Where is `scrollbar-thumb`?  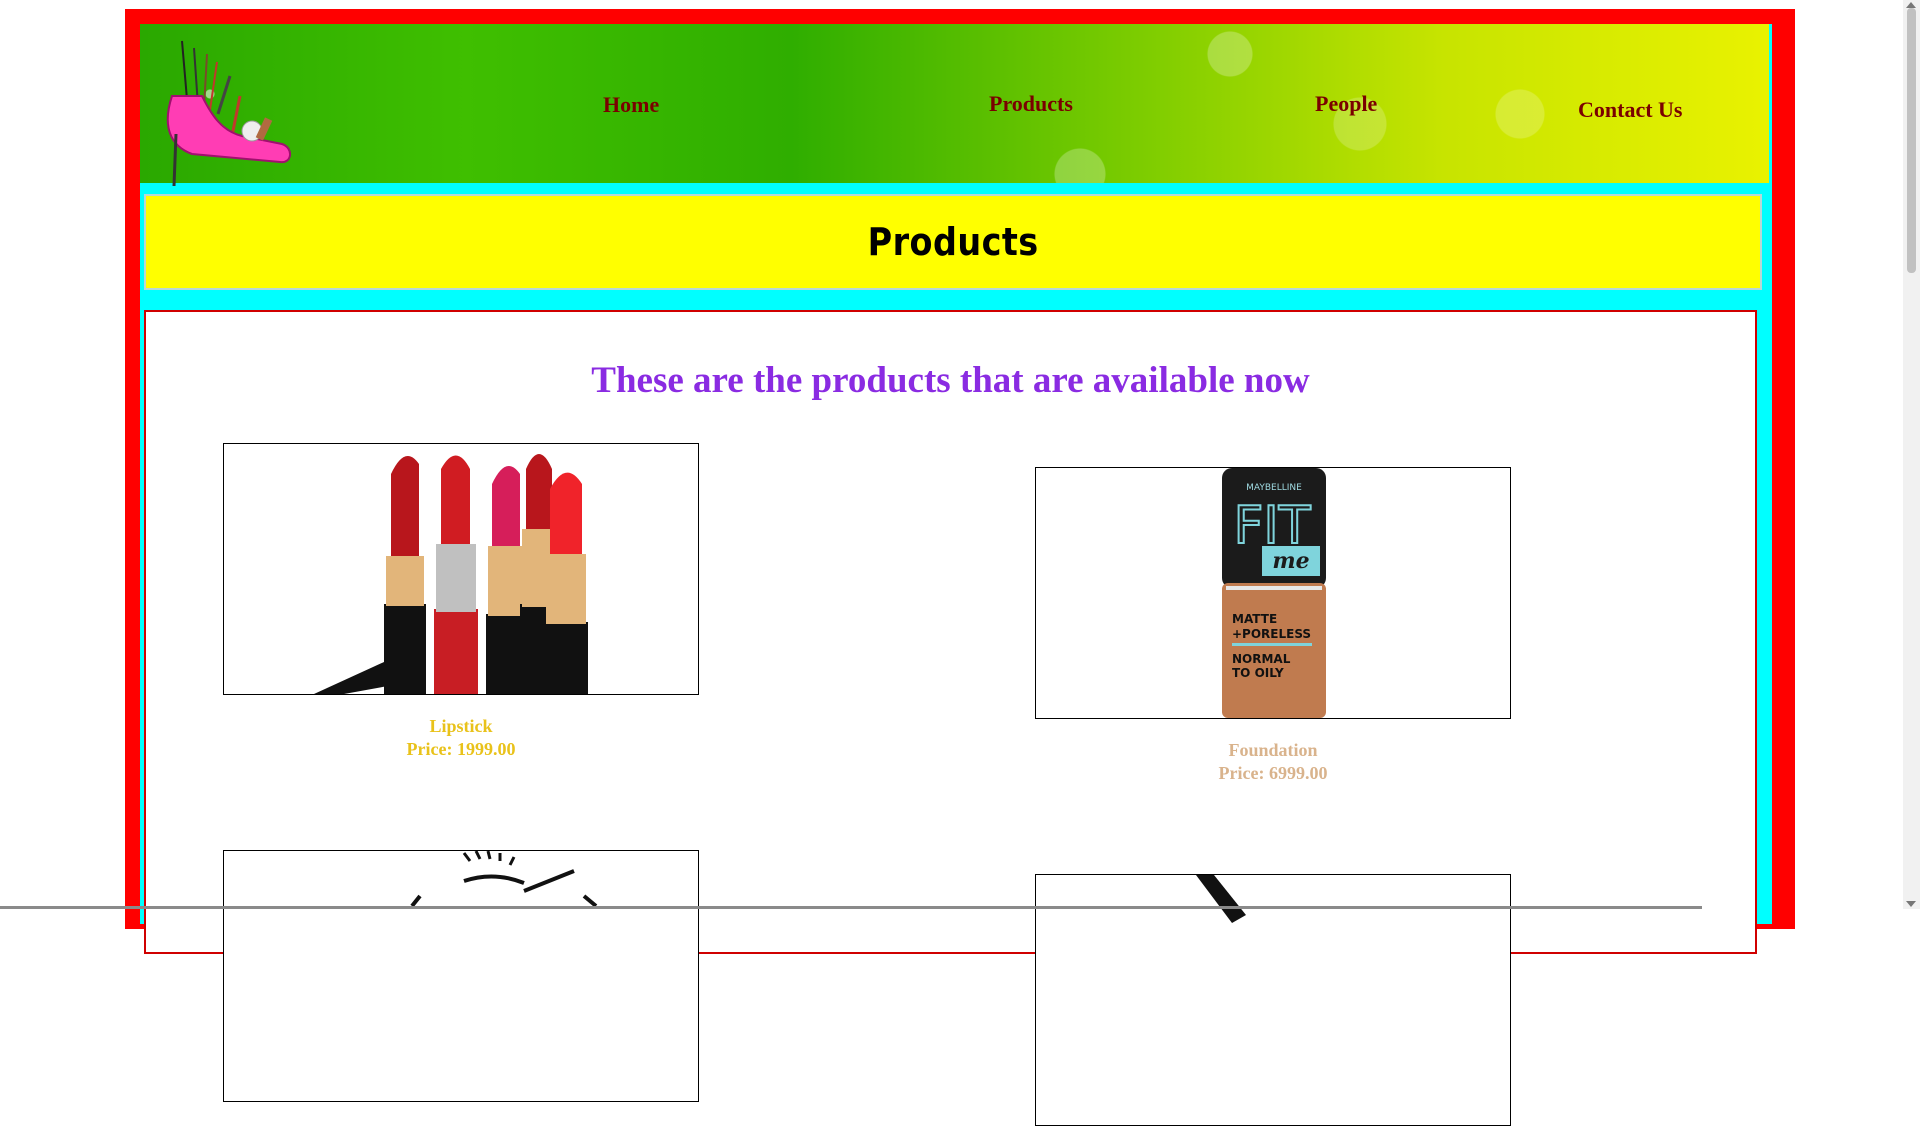 scrollbar-thumb is located at coordinates (1911, 140).